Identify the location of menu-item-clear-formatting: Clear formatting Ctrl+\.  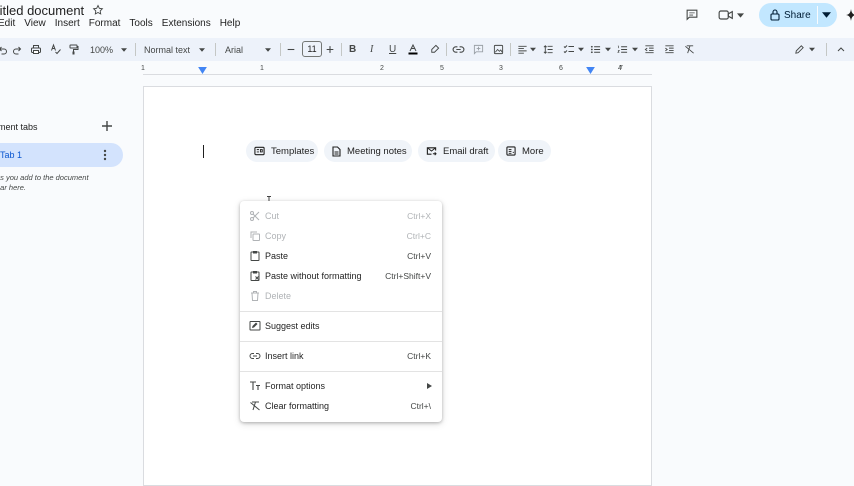
(341, 406).